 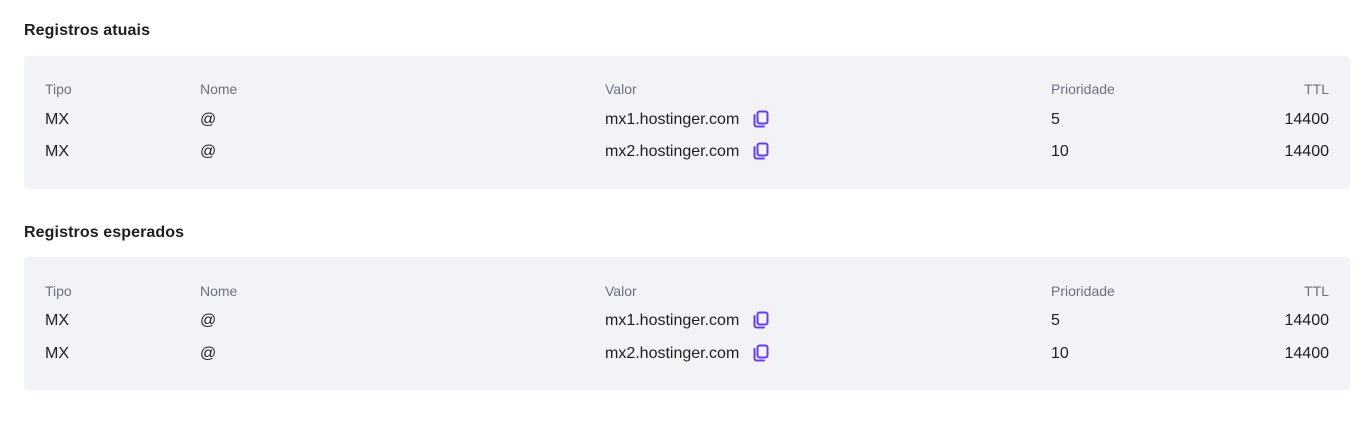 I want to click on current-records-title: Registros atuais, so click(x=87, y=30).